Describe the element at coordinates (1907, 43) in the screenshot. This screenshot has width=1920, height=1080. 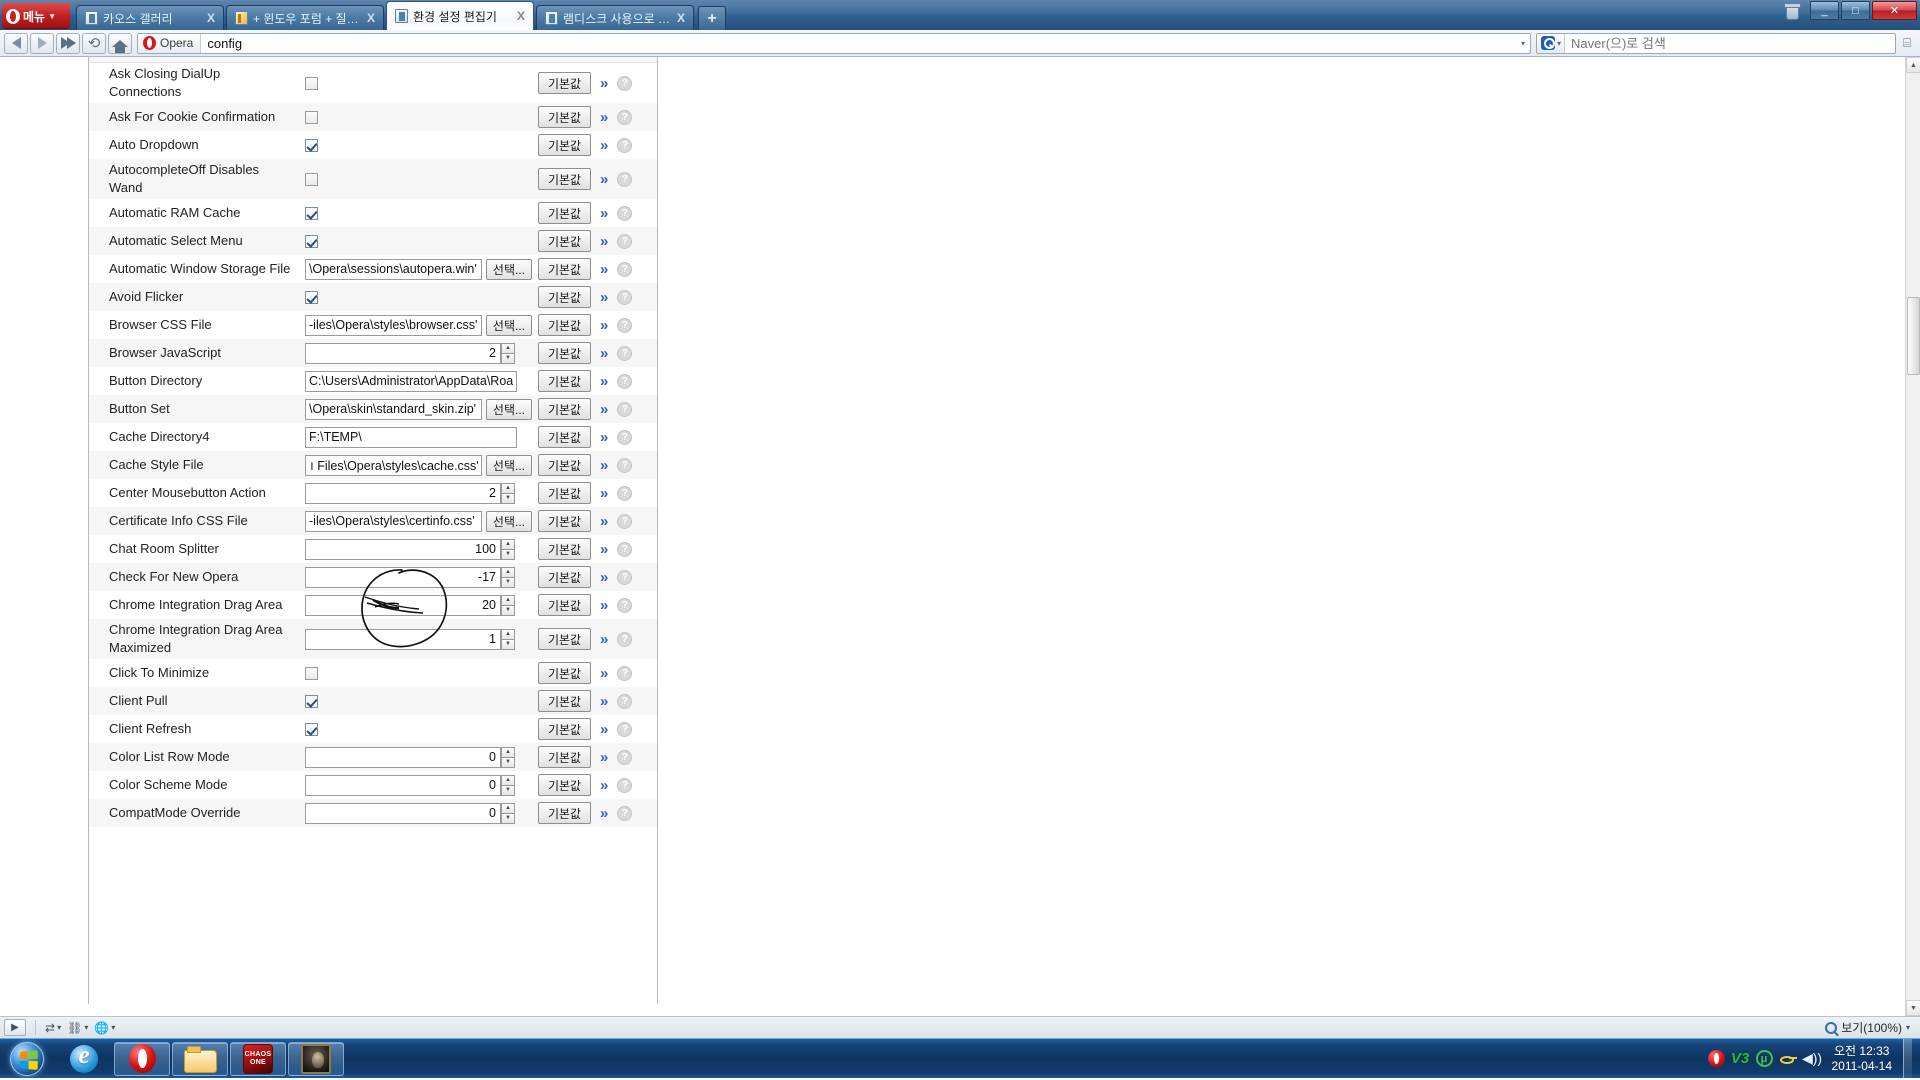
I see `toolbar-overflow-icon: ⌸` at that location.